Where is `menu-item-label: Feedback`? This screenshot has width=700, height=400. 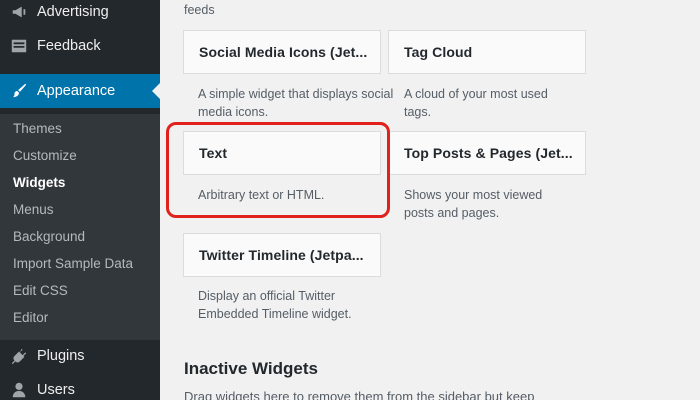
menu-item-label: Feedback is located at coordinates (69, 46).